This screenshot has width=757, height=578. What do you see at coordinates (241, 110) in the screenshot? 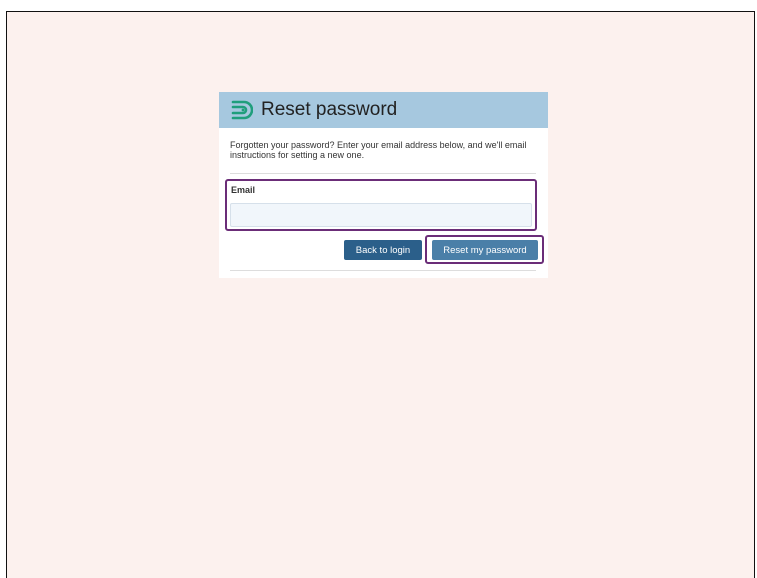
I see `app-logo-icon` at bounding box center [241, 110].